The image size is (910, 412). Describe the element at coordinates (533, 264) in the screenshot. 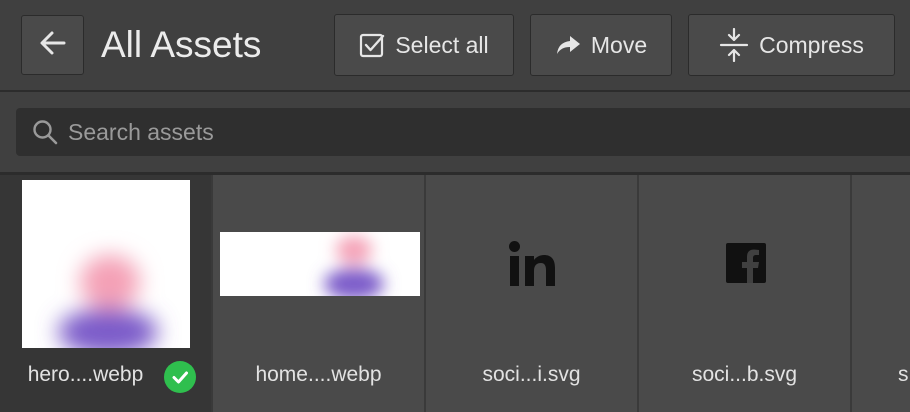

I see `linkedin-icon` at that location.